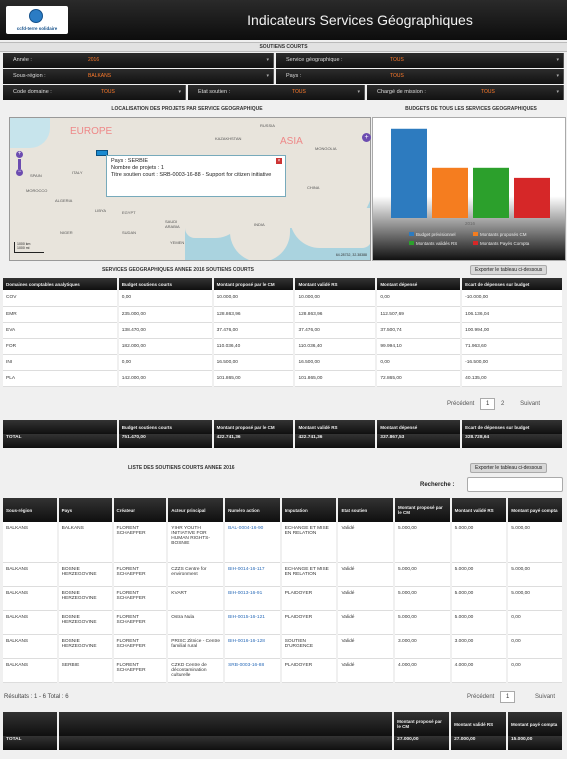  I want to click on map-coords: 64.28732, 32.38388, so click(351, 255).